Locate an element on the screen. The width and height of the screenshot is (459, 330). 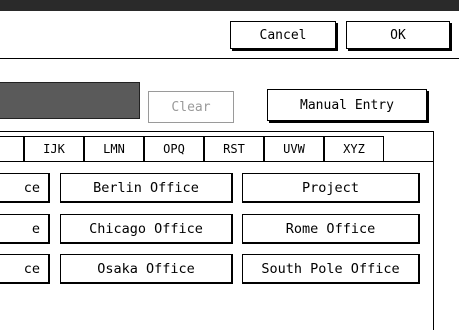
panel-top-border is located at coordinates (217, 131).